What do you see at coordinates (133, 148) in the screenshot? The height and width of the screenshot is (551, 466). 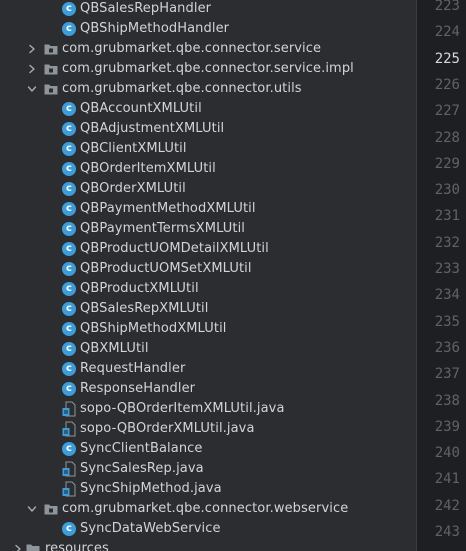 I see `tree-item-label: QBClientXMLUtil` at bounding box center [133, 148].